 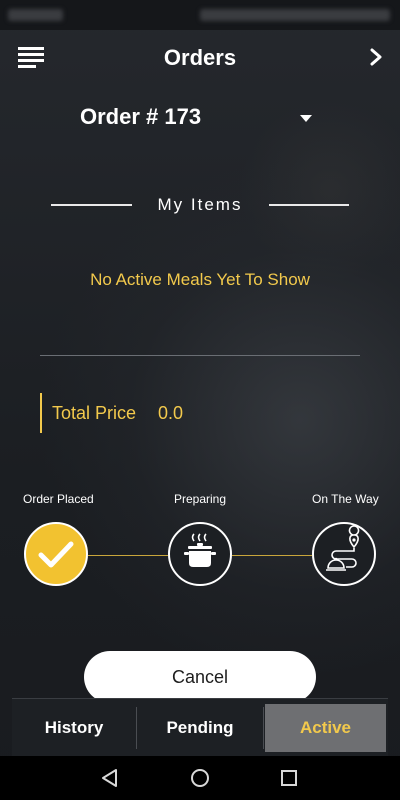 What do you see at coordinates (343, 548) in the screenshot?
I see `delivery-route-icon` at bounding box center [343, 548].